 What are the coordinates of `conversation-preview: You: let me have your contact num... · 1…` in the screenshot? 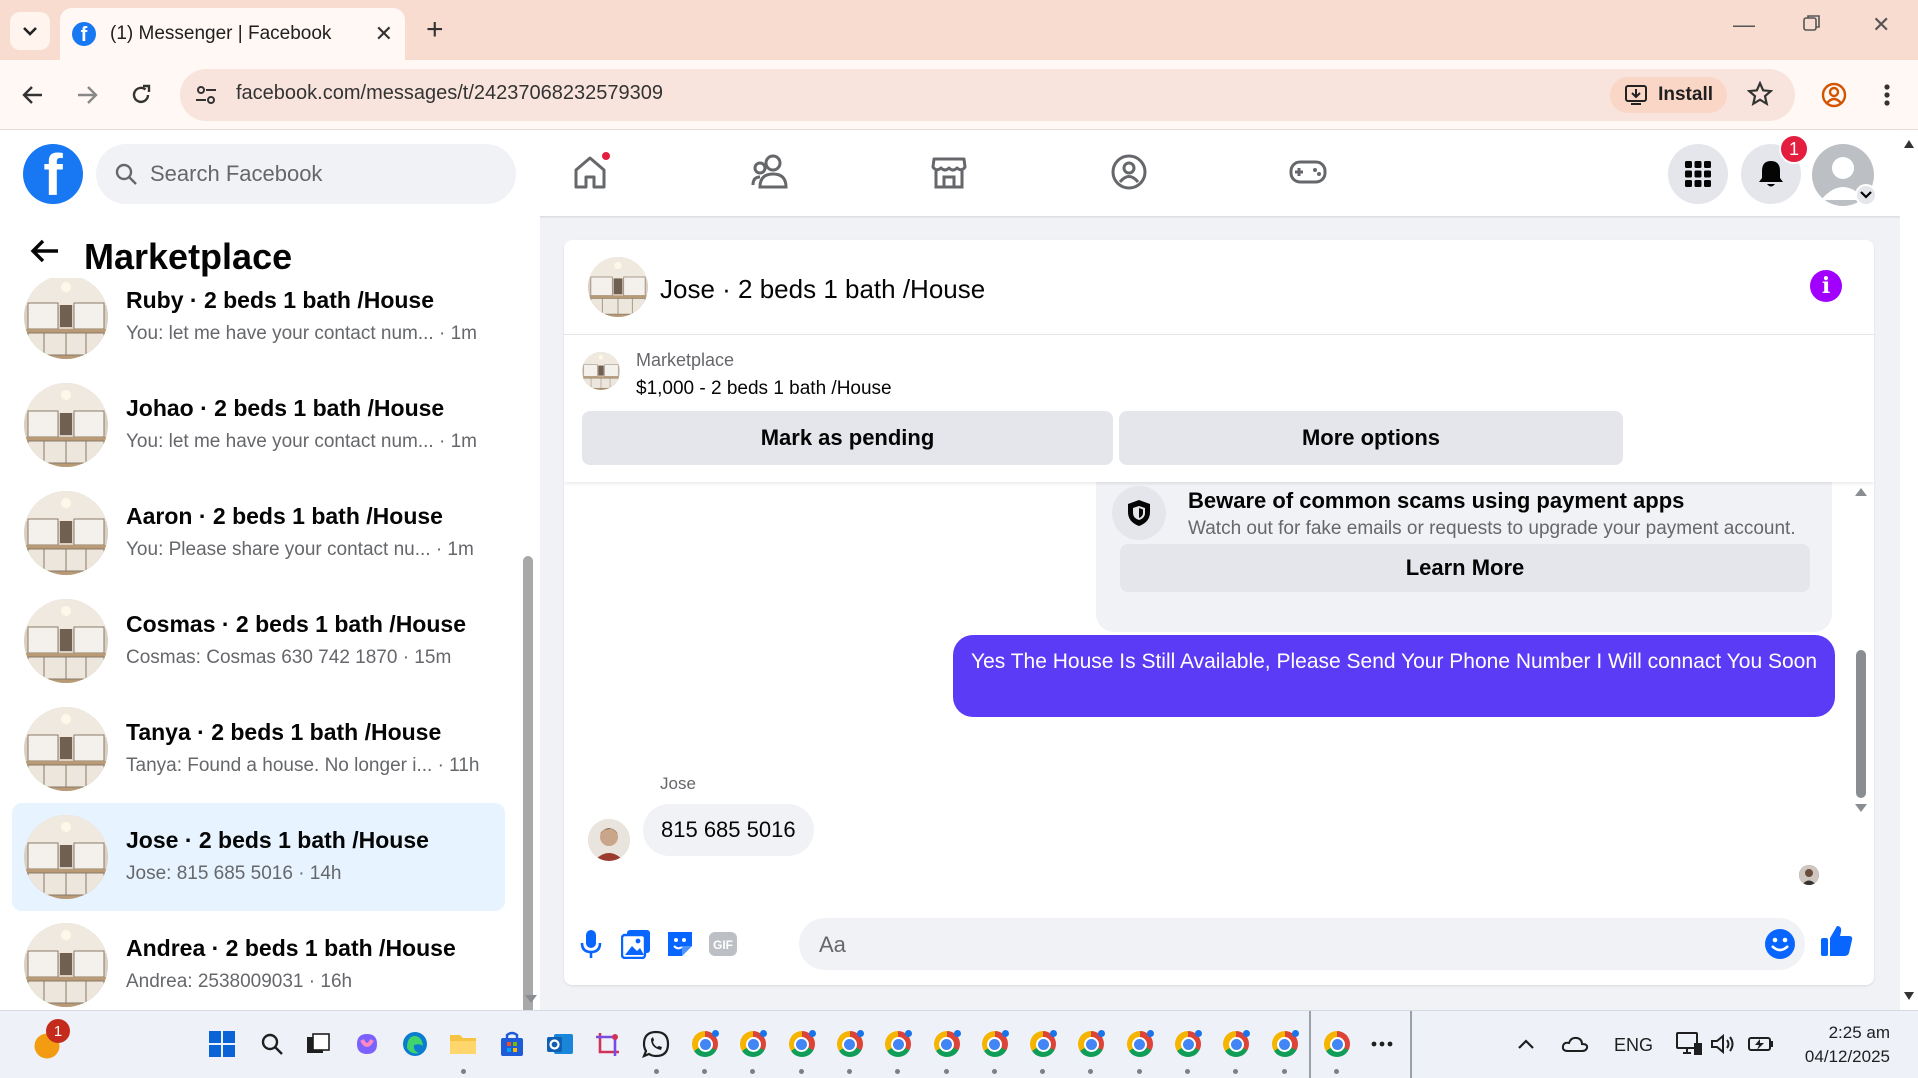 It's located at (301, 441).